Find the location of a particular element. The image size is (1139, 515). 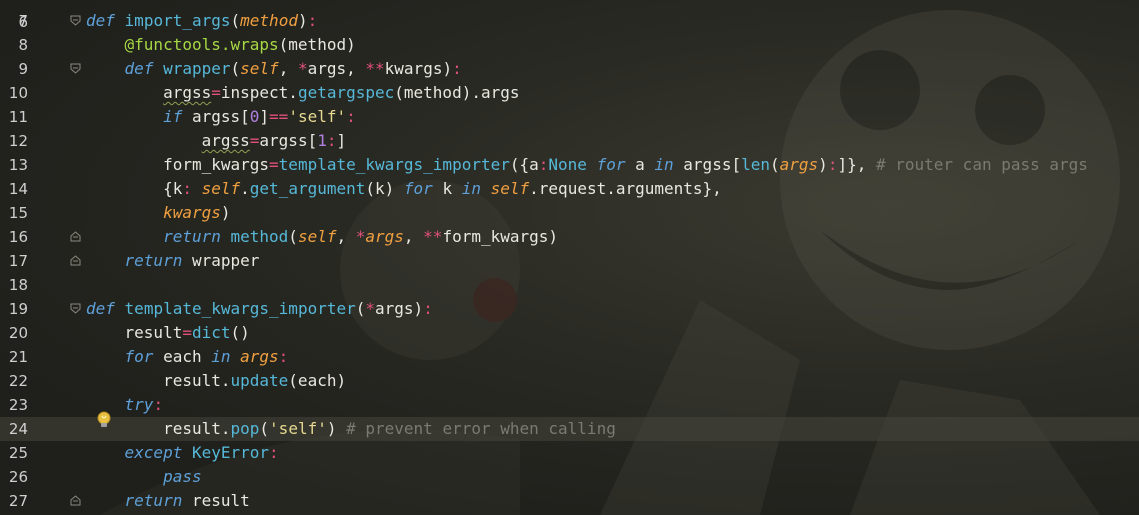

code-text: for each in args: is located at coordinates (187, 357).